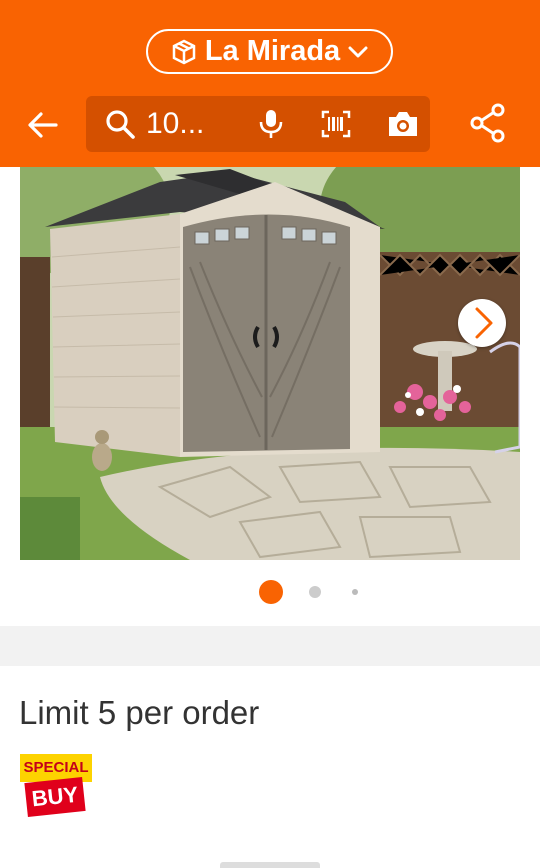 This screenshot has height=868, width=540. I want to click on bottom-sheet-handle, so click(270, 865).